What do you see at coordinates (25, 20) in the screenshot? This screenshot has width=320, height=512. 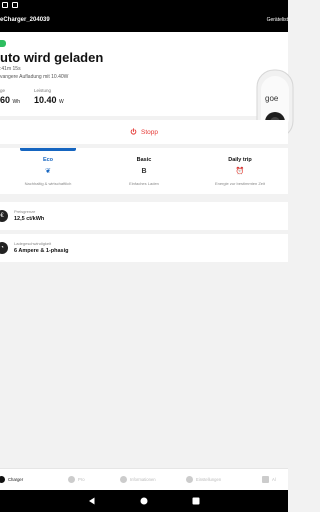 I see `device-title: eCharger_204039` at bounding box center [25, 20].